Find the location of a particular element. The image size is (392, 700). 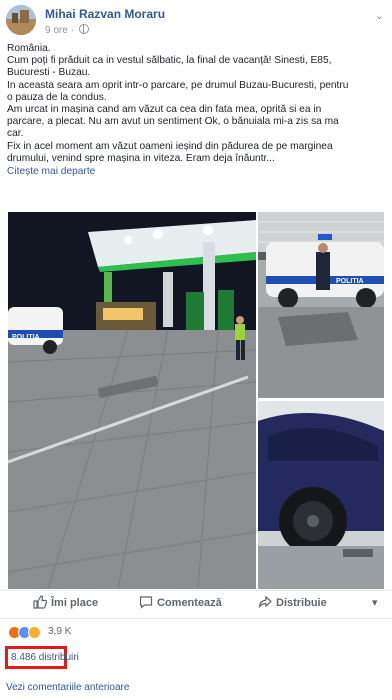

share-button: Distribuie is located at coordinates (292, 603).